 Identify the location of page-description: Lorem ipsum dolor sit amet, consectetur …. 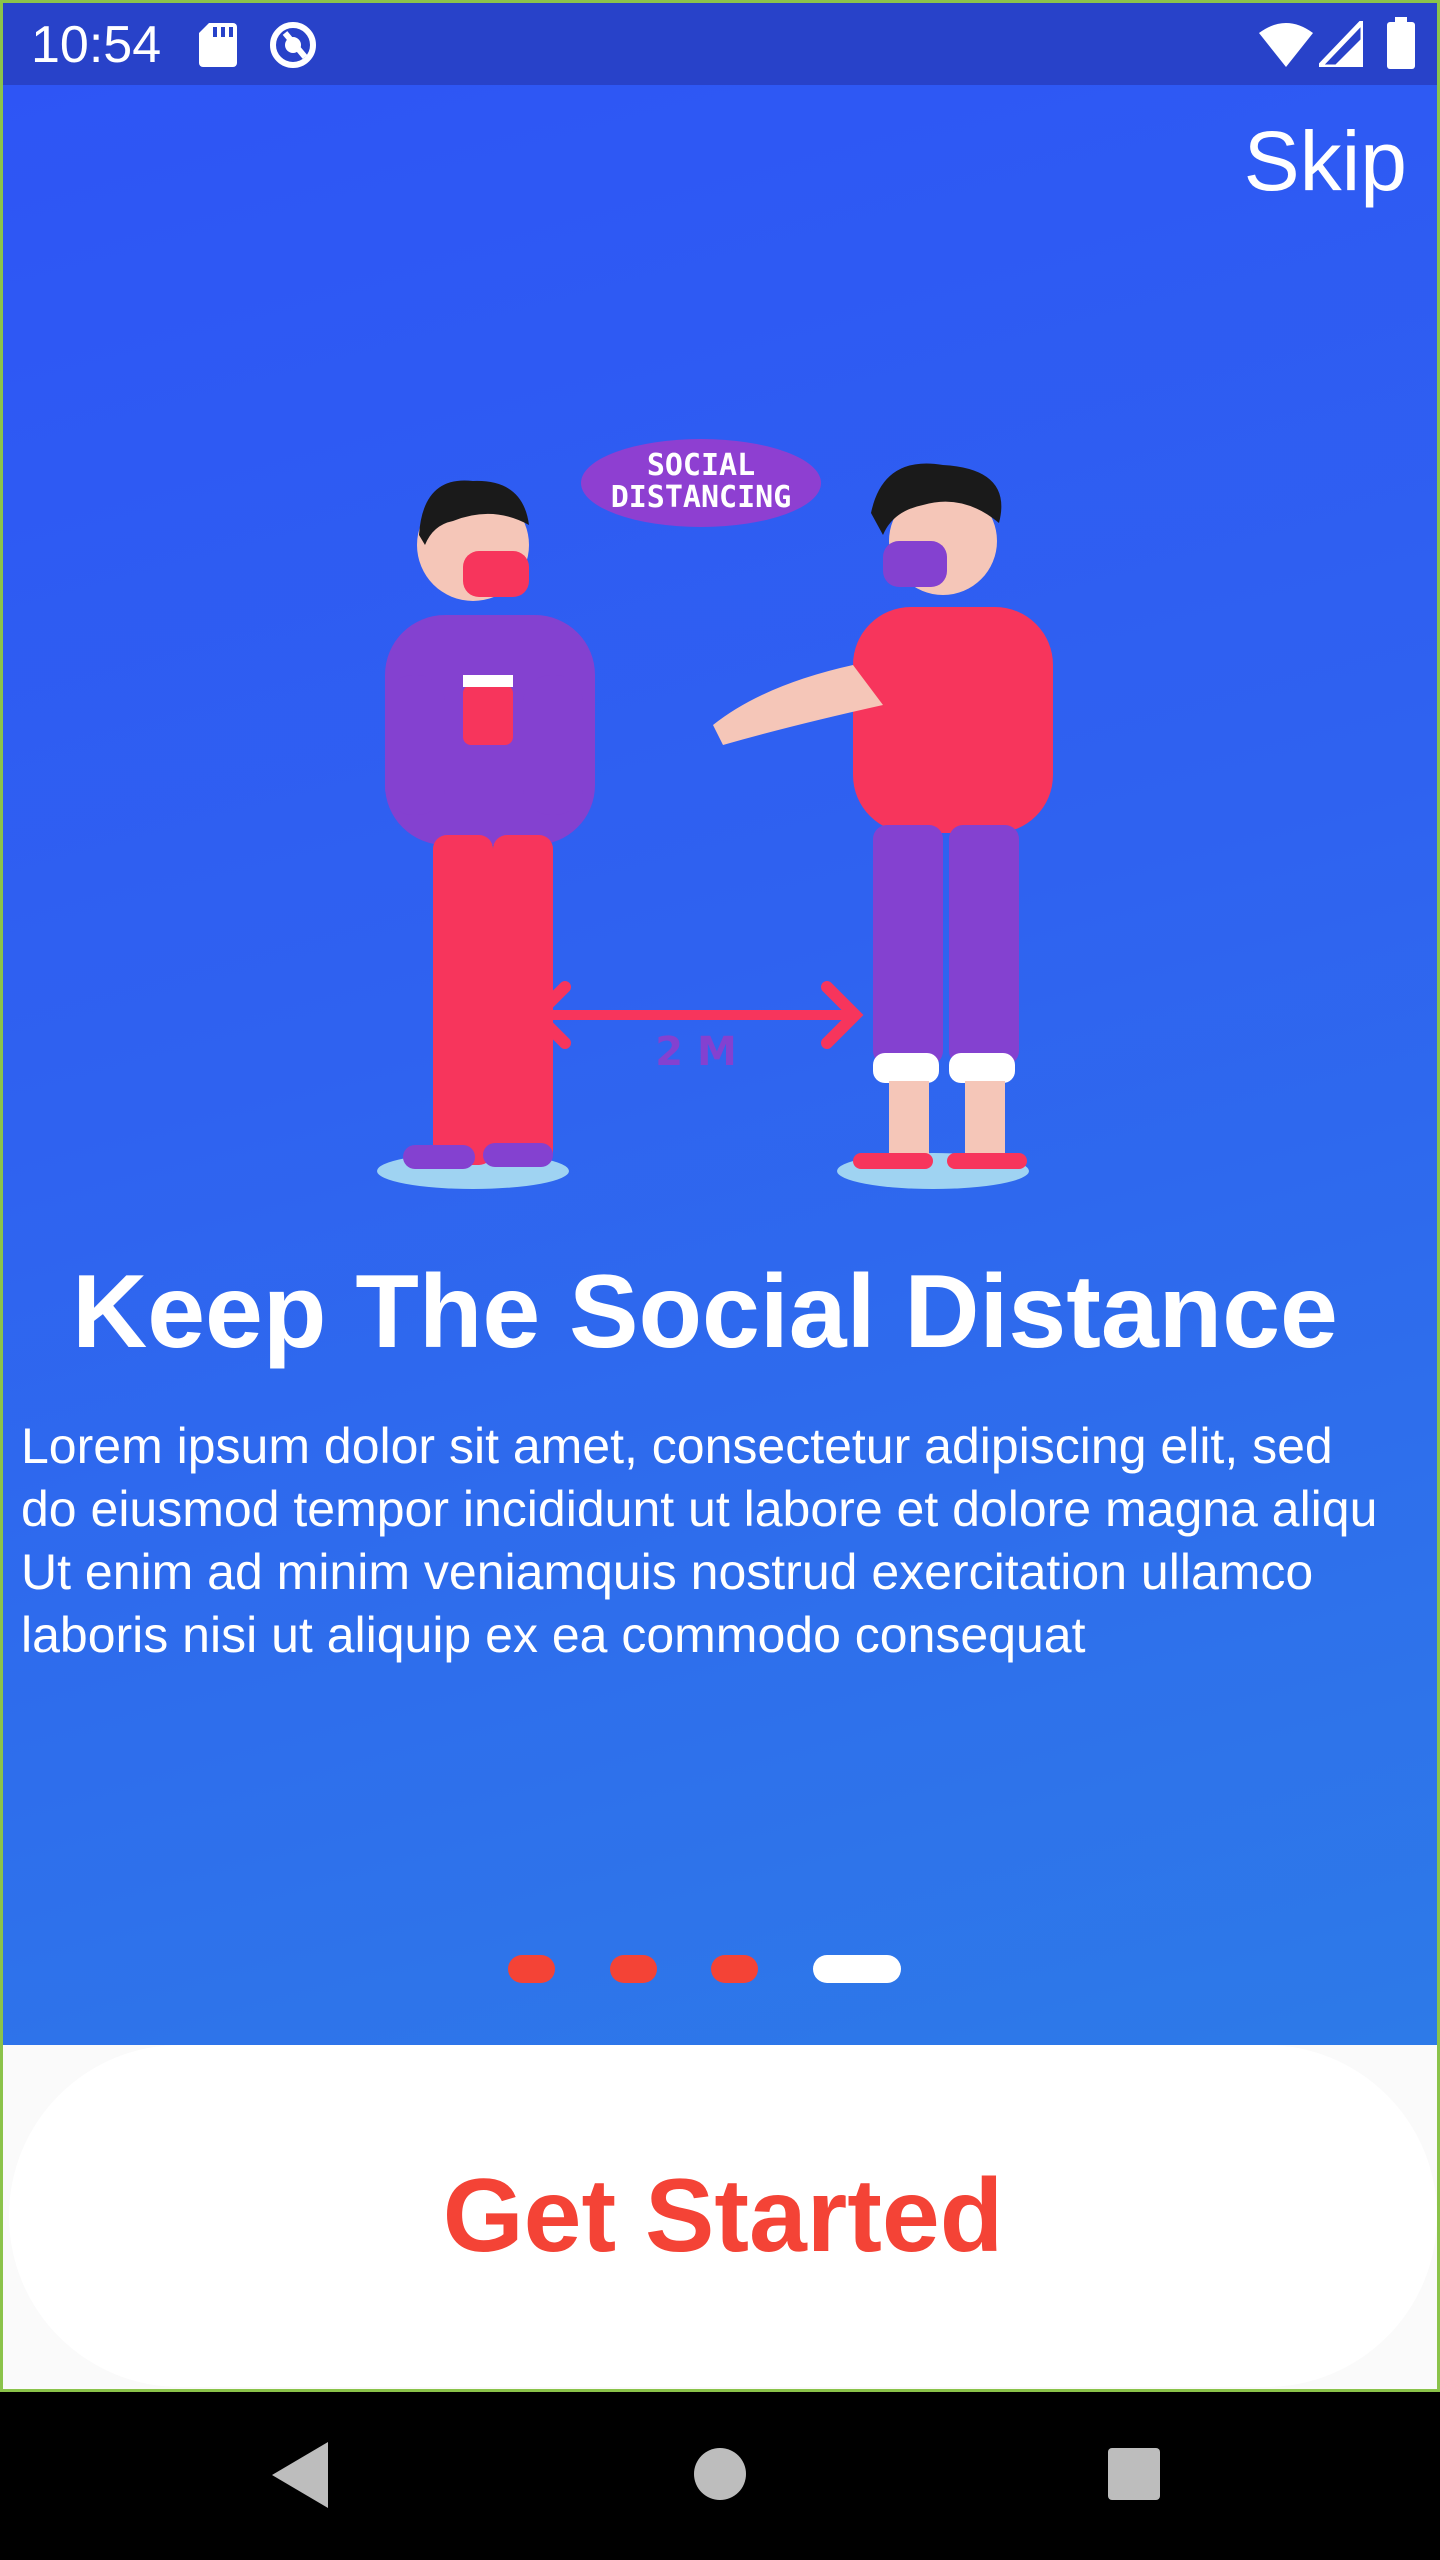
(699, 1540).